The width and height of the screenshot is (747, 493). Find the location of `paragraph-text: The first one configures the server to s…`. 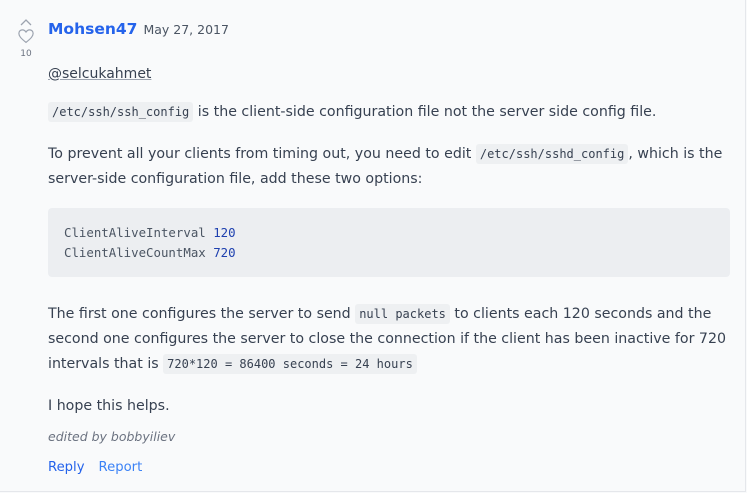

paragraph-text: The first one configures the server to s… is located at coordinates (202, 314).